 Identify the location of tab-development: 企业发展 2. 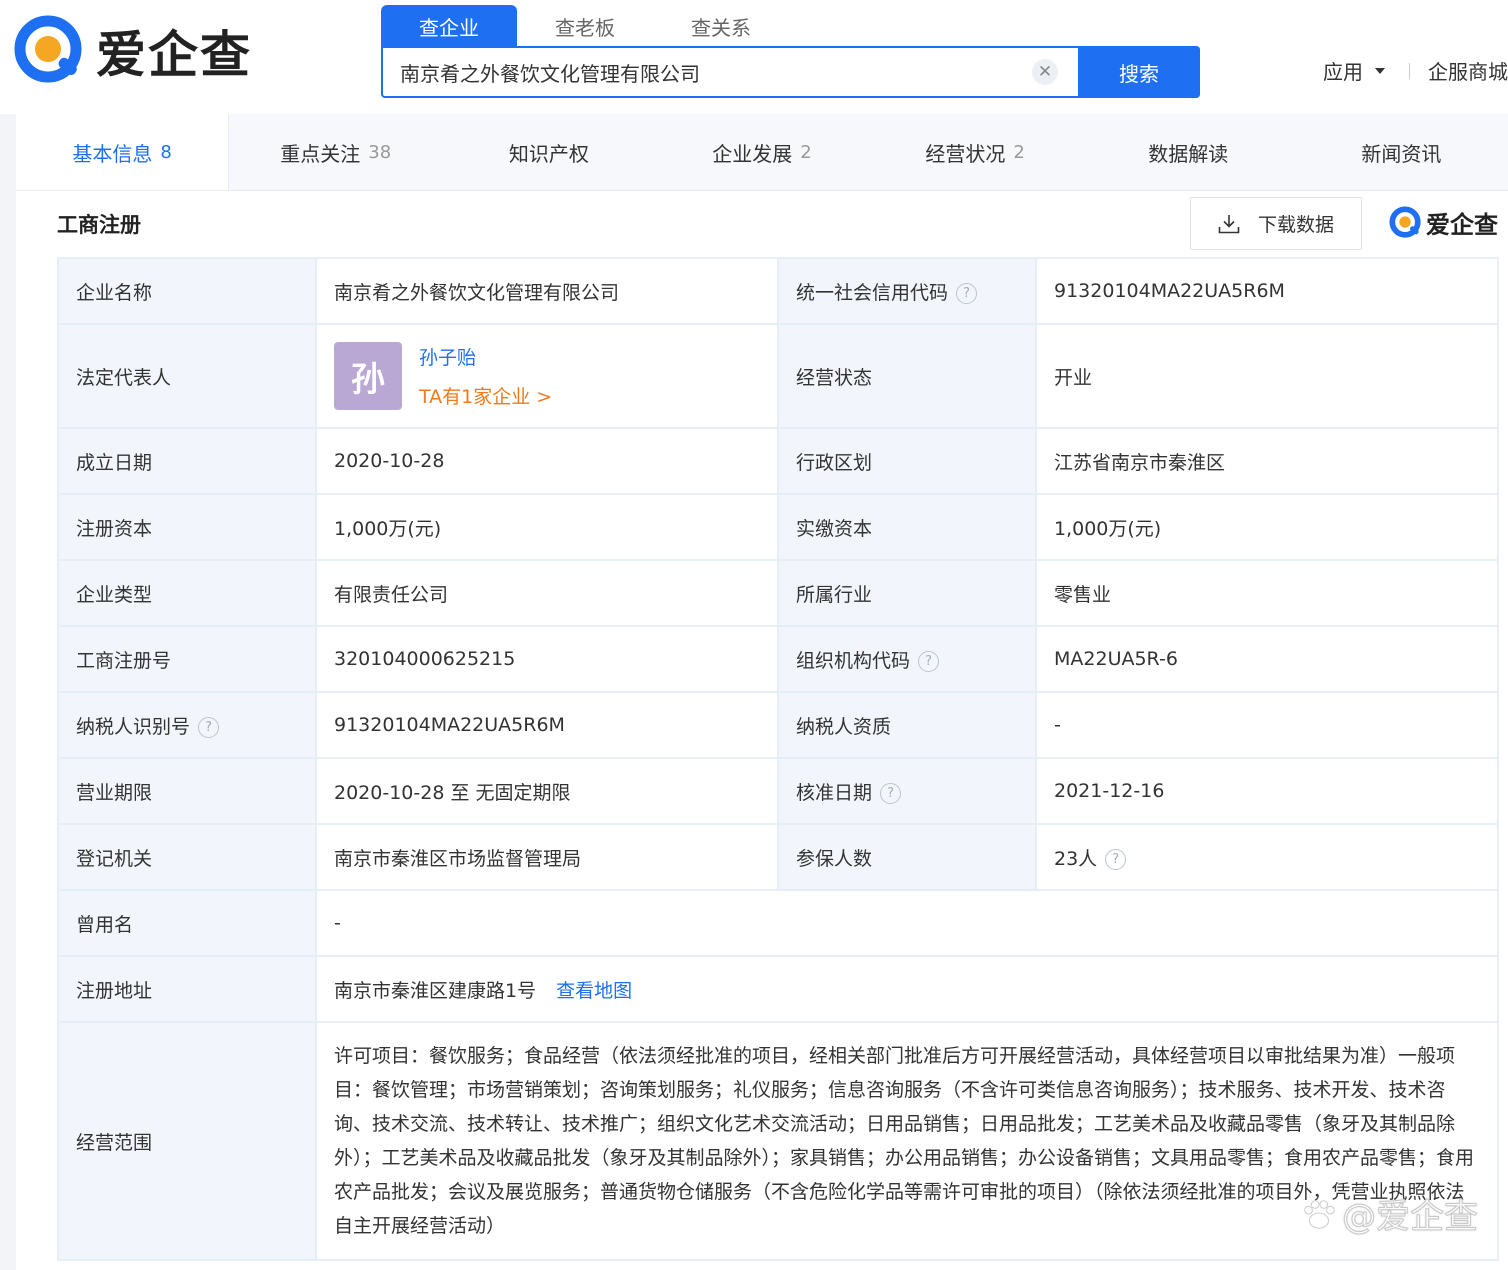
(761, 152).